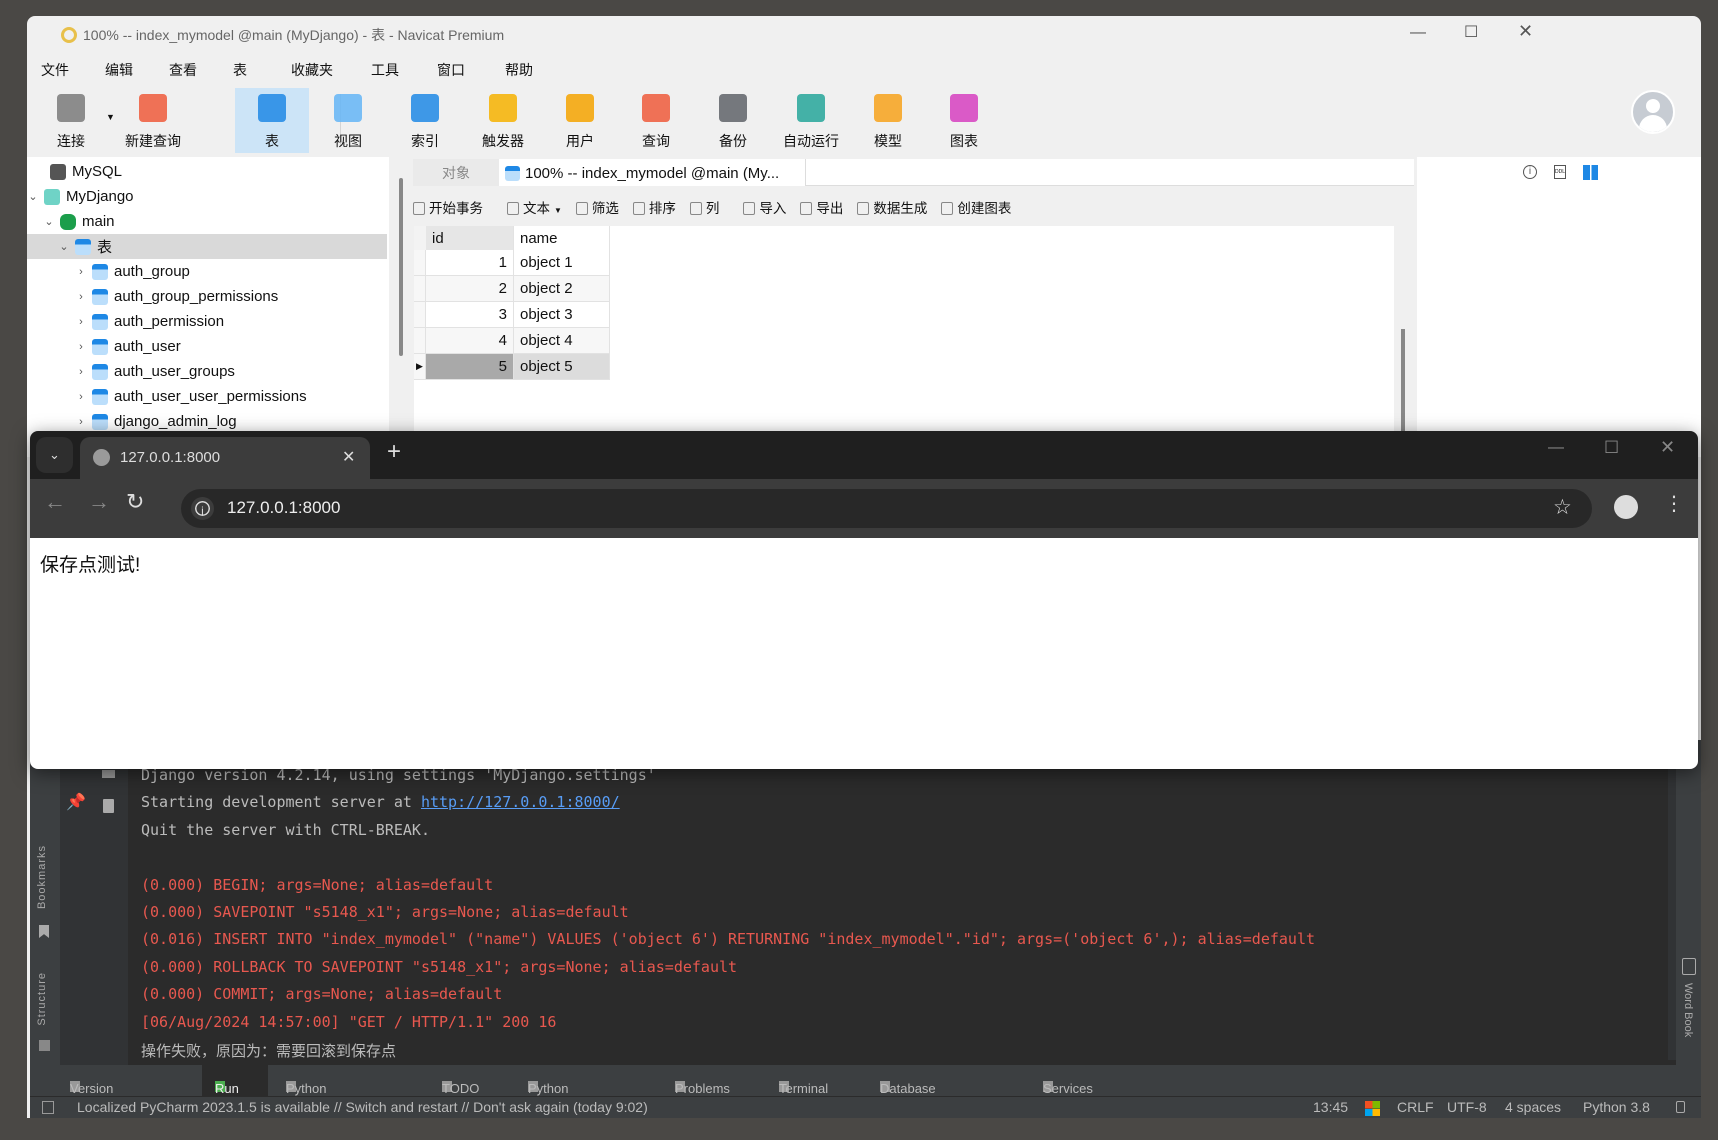  What do you see at coordinates (99, 502) in the screenshot?
I see `forward-icon: →` at bounding box center [99, 502].